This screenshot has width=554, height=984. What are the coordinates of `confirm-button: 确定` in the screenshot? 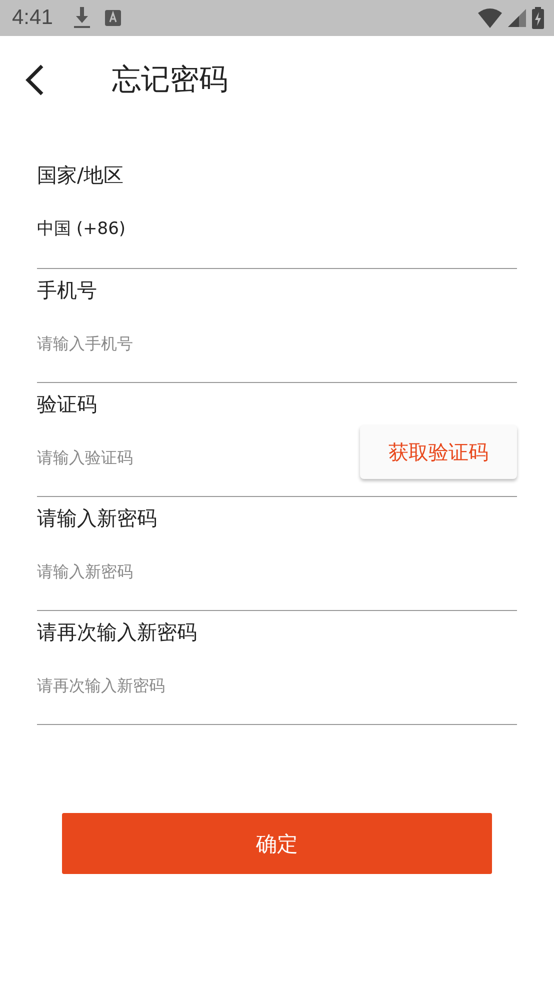 It's located at (277, 843).